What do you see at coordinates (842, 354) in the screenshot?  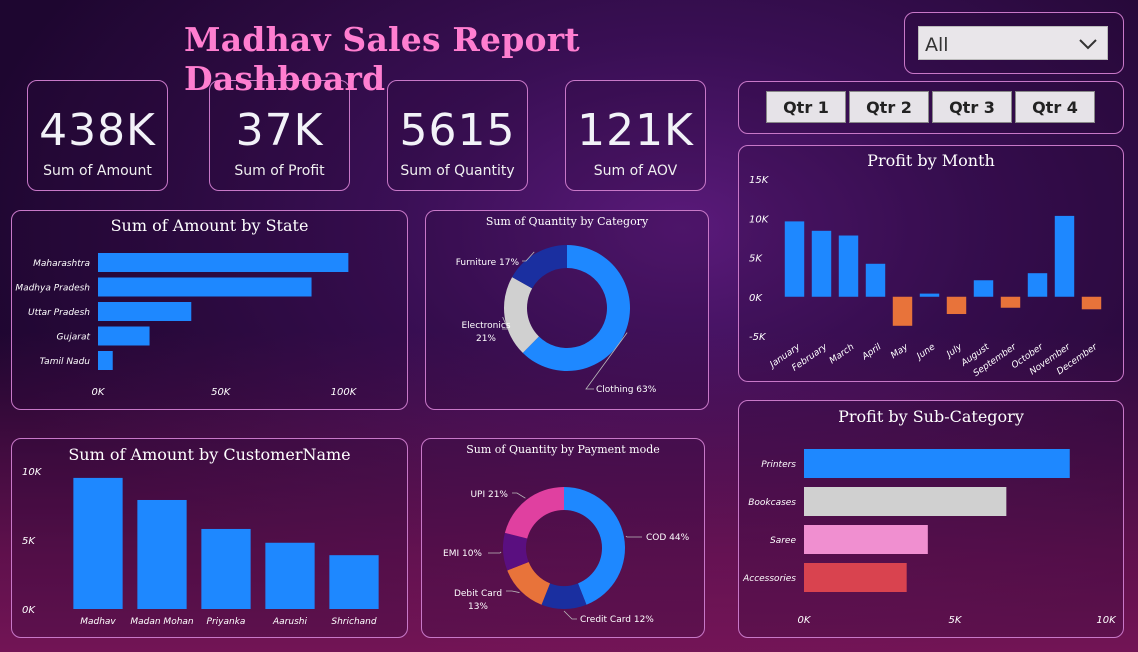 I see `category-label: March` at bounding box center [842, 354].